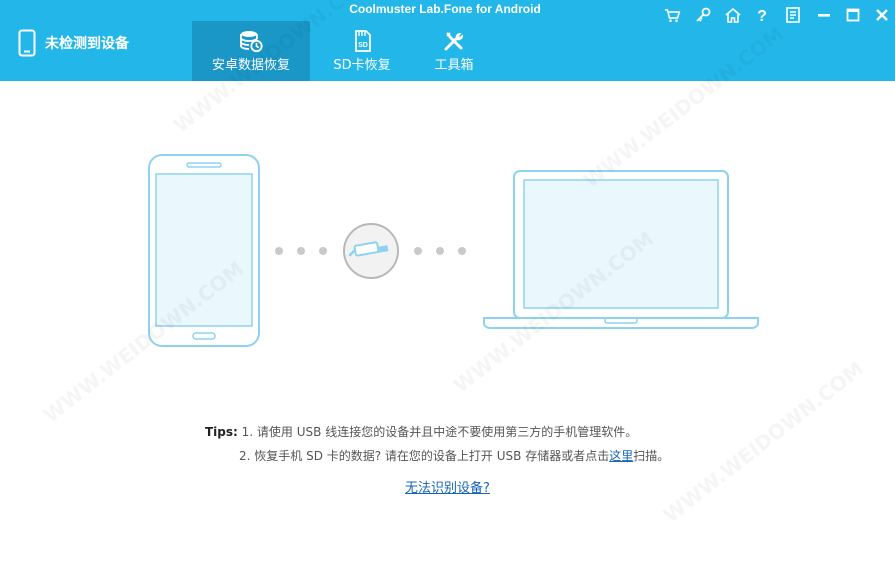 The width and height of the screenshot is (895, 565). I want to click on minimize-icon, so click(824, 15).